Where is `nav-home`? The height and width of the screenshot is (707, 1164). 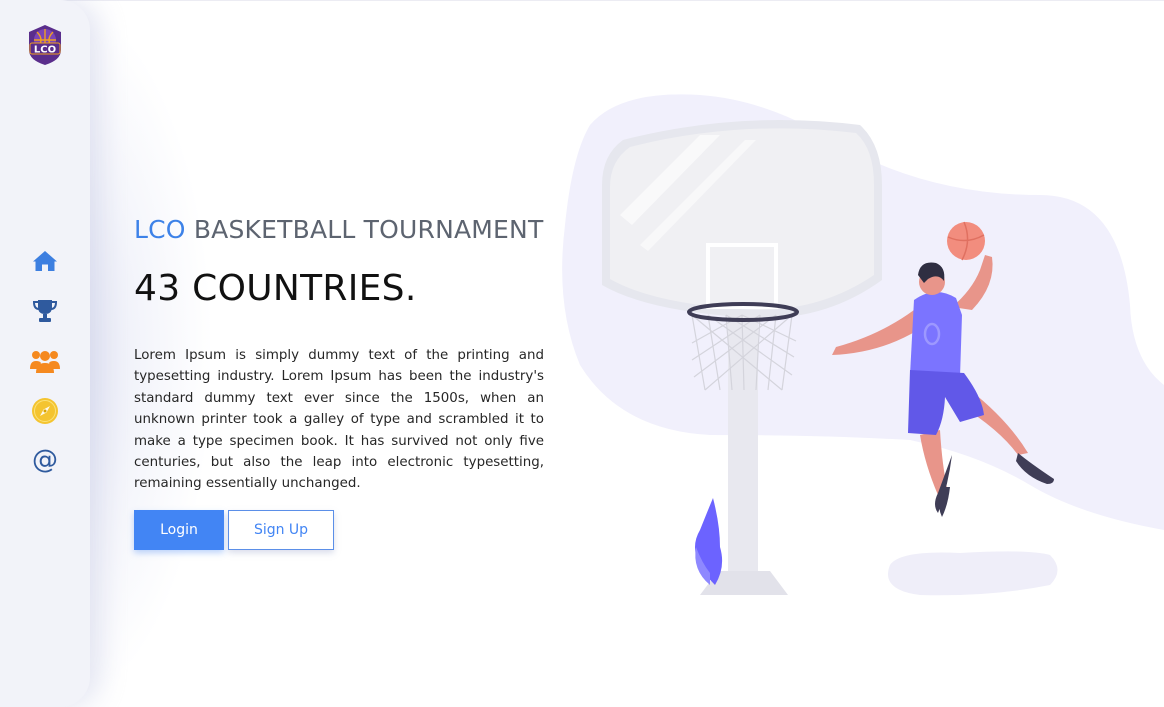 nav-home is located at coordinates (45, 261).